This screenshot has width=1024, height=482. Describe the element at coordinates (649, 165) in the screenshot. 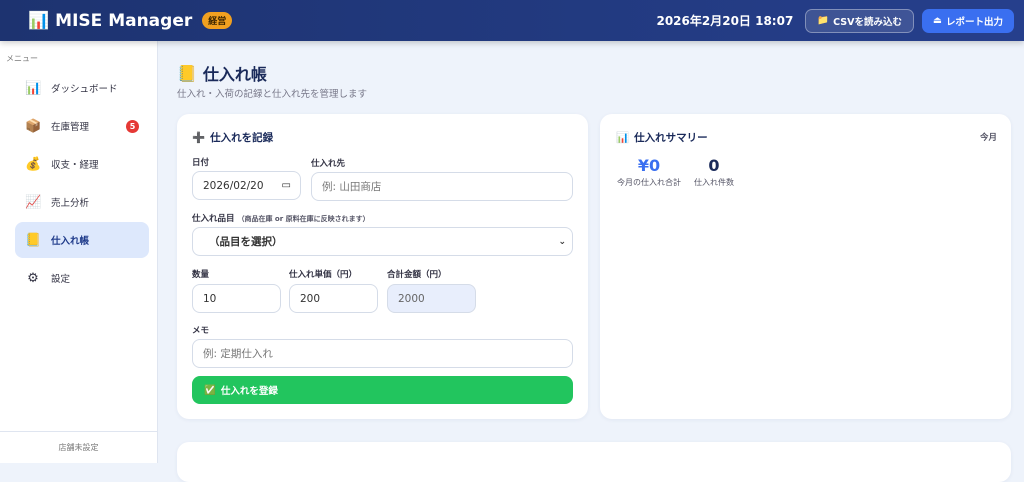

I see `monthly-total-value: ¥0` at that location.